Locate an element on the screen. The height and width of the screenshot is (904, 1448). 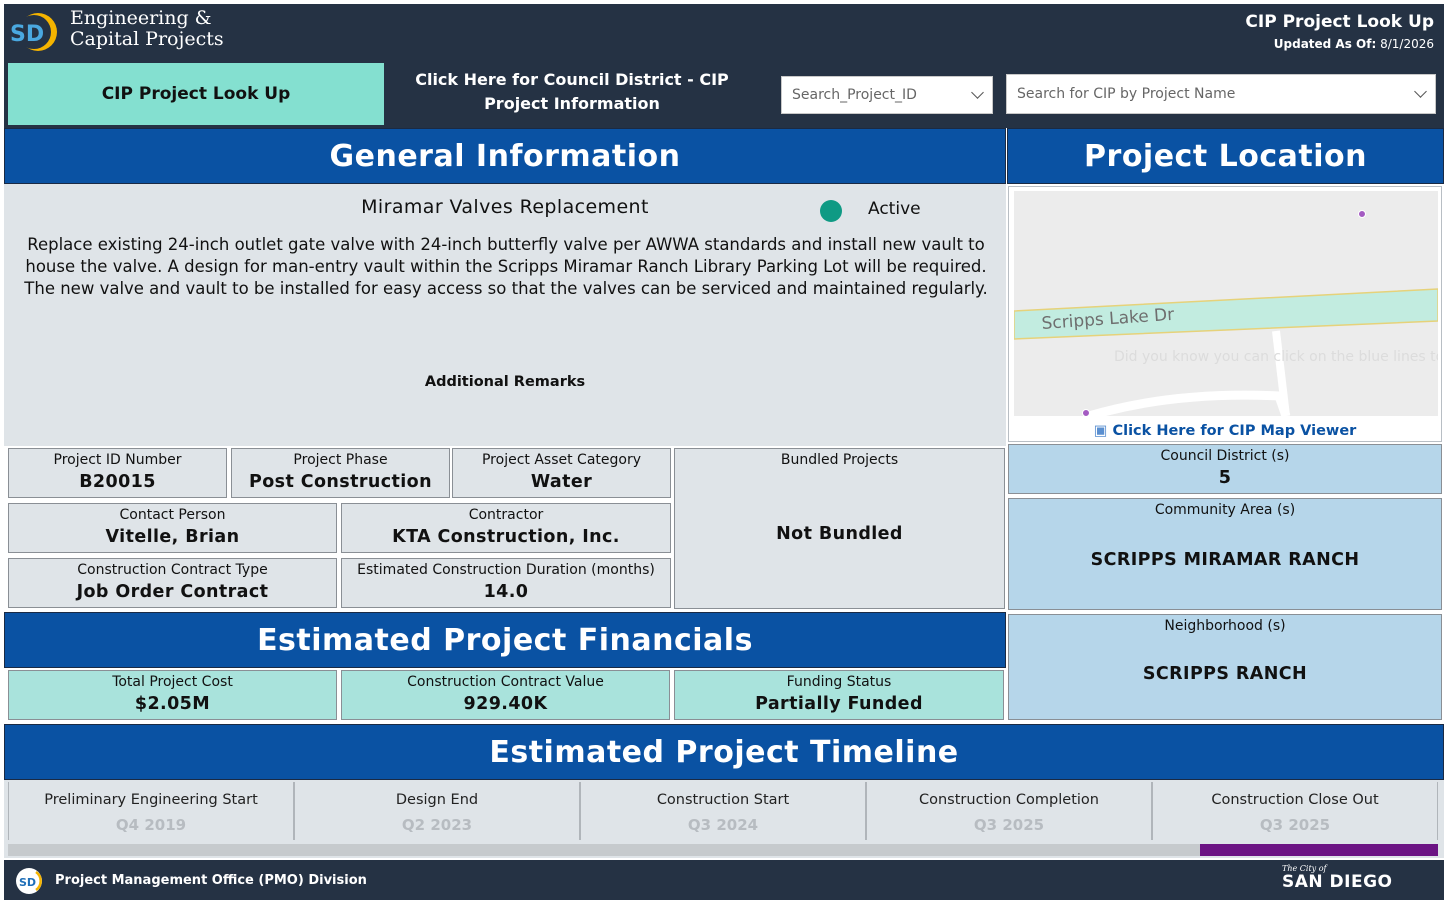
project-name: Miramar Valves Replacement is located at coordinates (505, 207).